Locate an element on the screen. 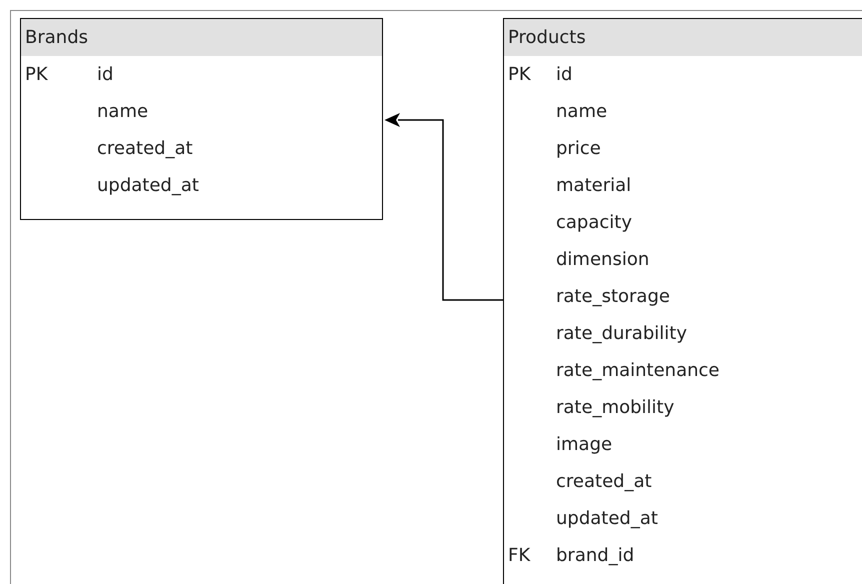 The height and width of the screenshot is (584, 862). field-name: rate_storage is located at coordinates (613, 297).